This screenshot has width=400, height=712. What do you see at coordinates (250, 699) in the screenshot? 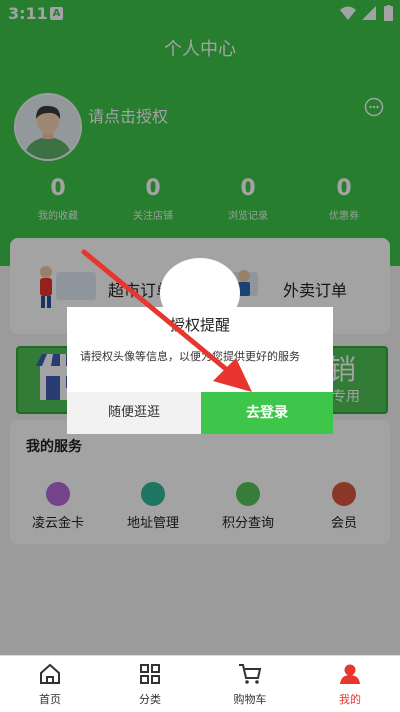
I see `tab-label: 购物车` at bounding box center [250, 699].